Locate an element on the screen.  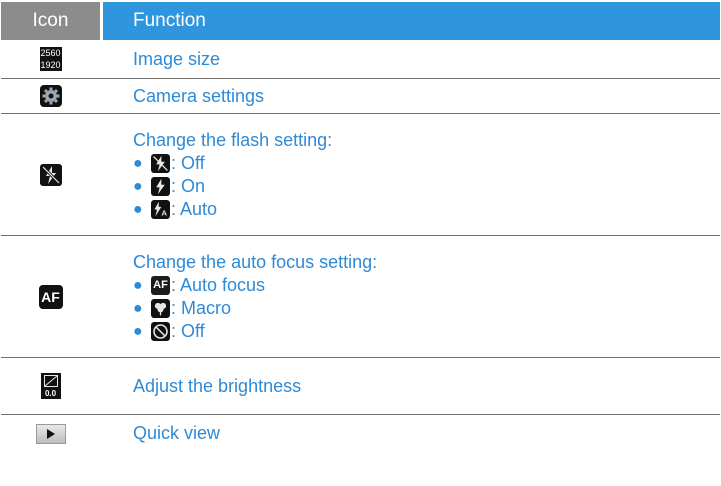
camera-settings-gear-icon is located at coordinates (50, 96).